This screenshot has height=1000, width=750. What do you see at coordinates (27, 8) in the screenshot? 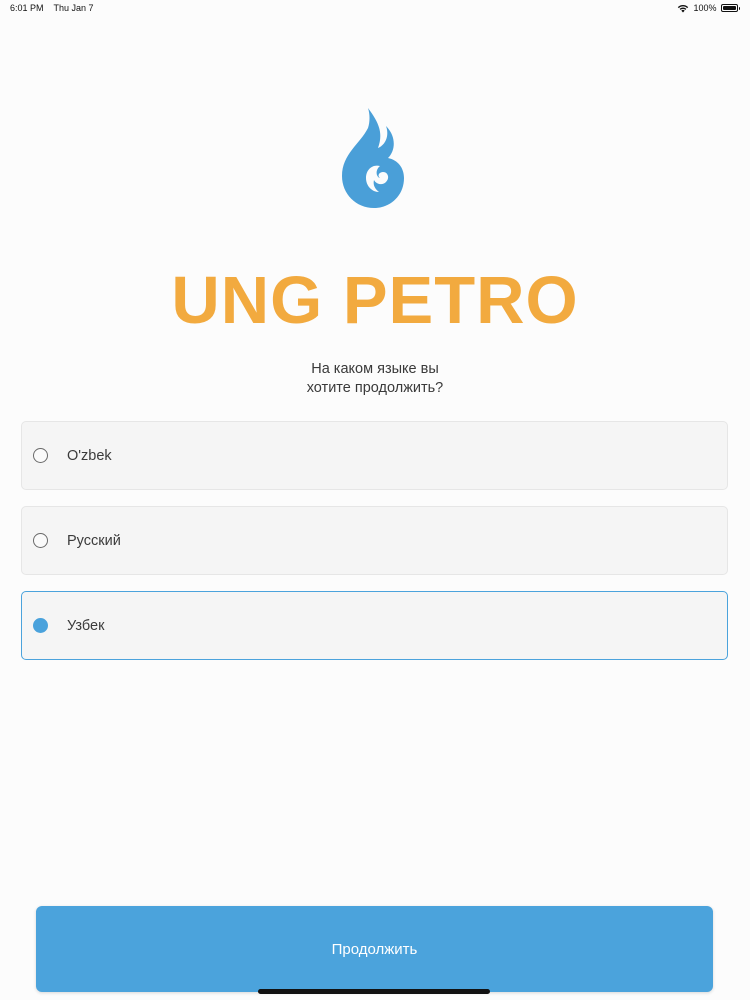
I see `status-time: 6:01 PM` at bounding box center [27, 8].